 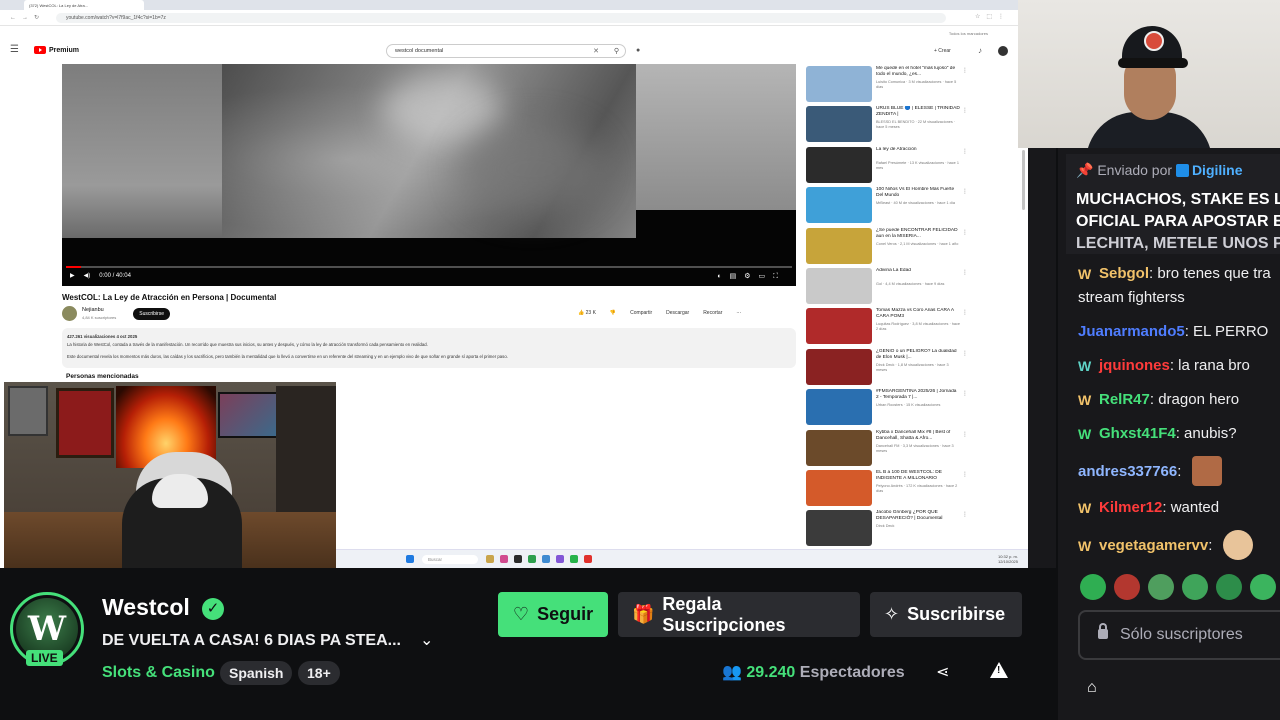 I want to click on download-button: Descargar, so click(x=677, y=313).